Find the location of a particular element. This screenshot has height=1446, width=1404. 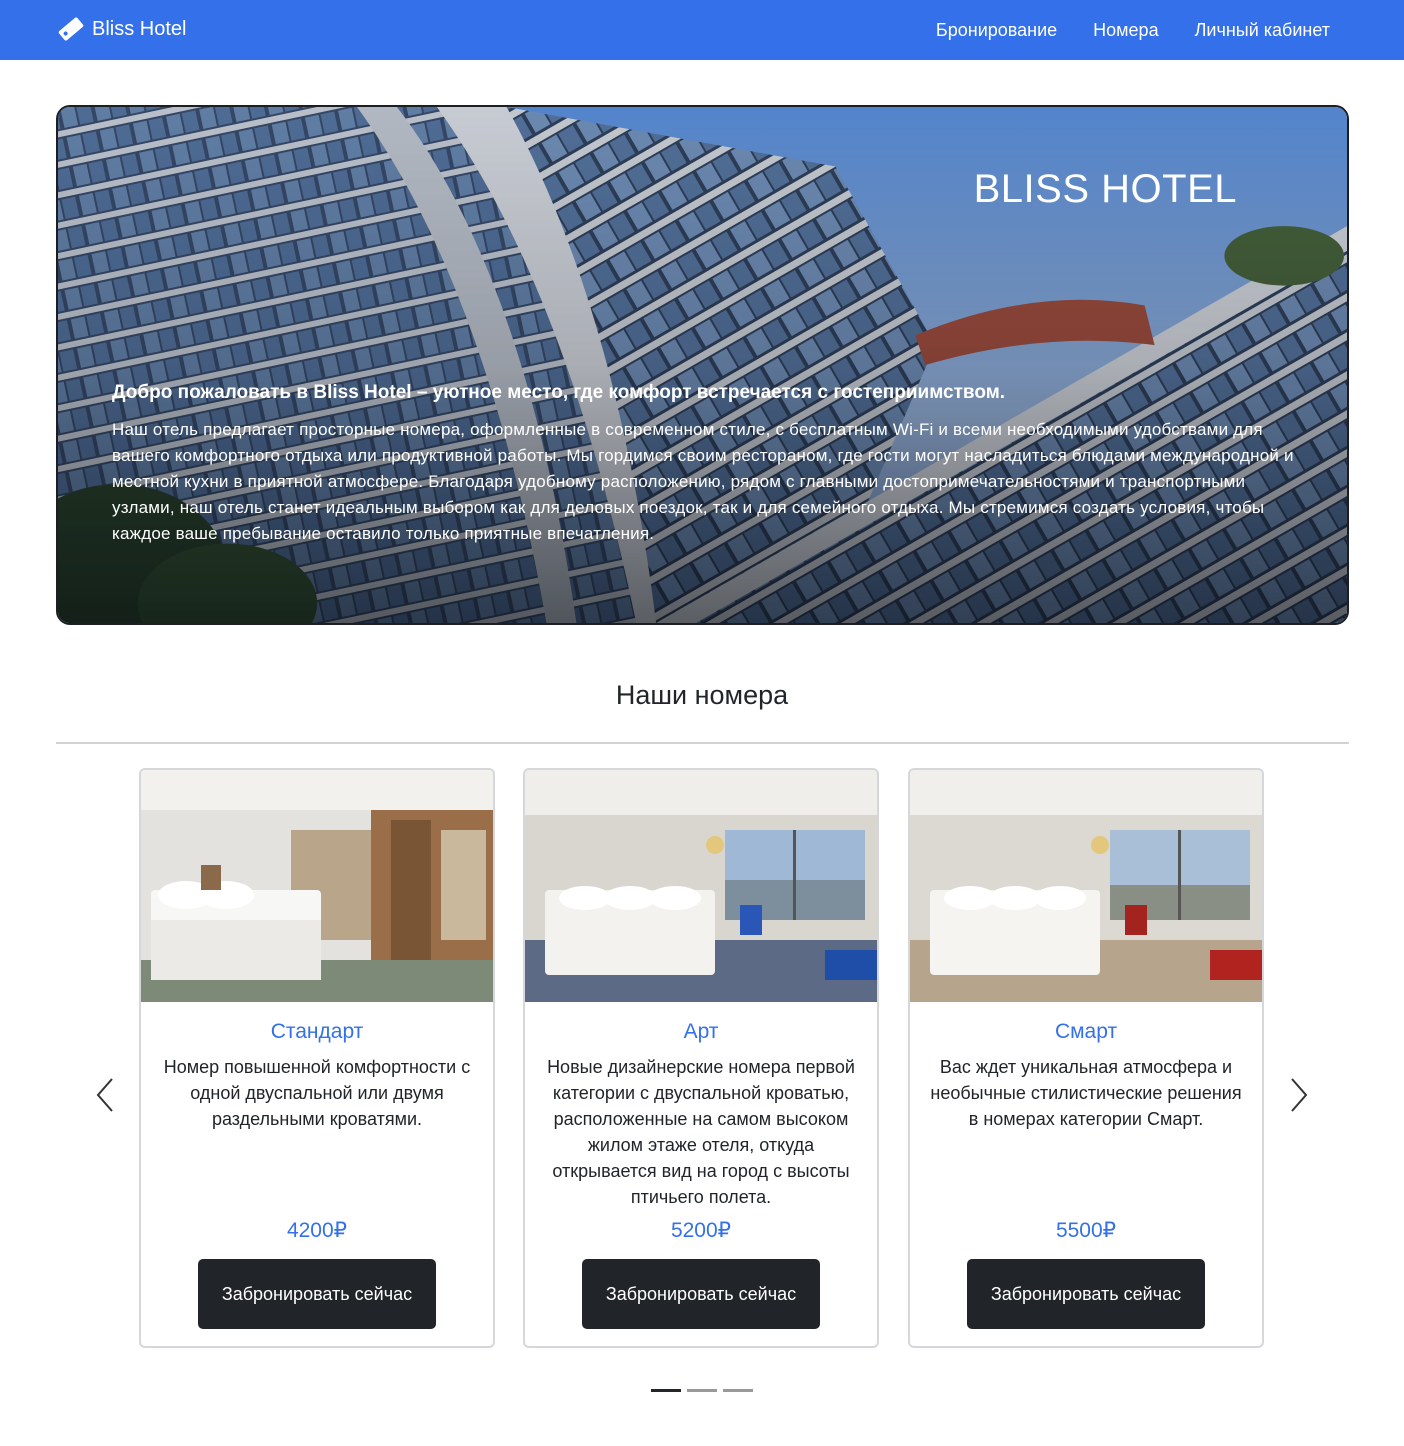

chevron-right-icon is located at coordinates (1299, 1095).